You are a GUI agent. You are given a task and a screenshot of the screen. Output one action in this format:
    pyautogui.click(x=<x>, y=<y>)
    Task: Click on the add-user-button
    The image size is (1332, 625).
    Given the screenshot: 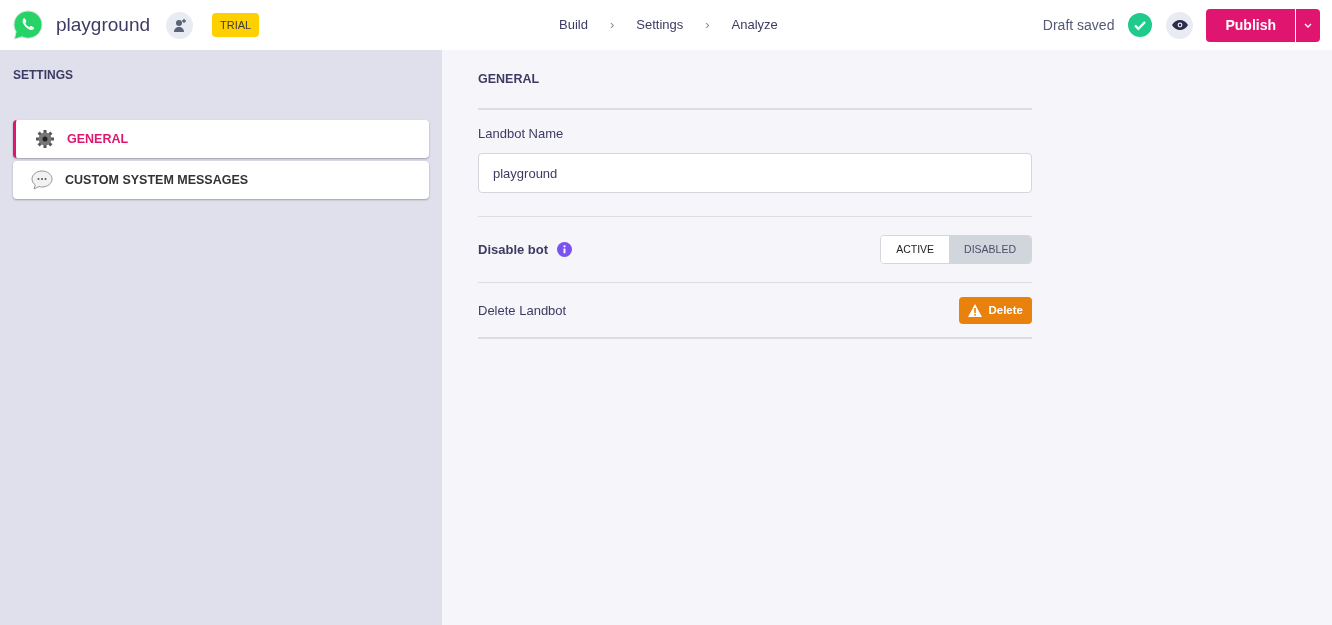 What is the action you would take?
    pyautogui.click(x=180, y=25)
    